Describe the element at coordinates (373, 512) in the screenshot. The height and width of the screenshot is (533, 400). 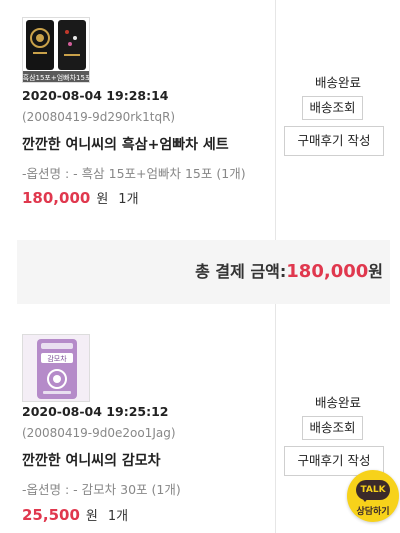
I see `consult-label: 상담하기` at that location.